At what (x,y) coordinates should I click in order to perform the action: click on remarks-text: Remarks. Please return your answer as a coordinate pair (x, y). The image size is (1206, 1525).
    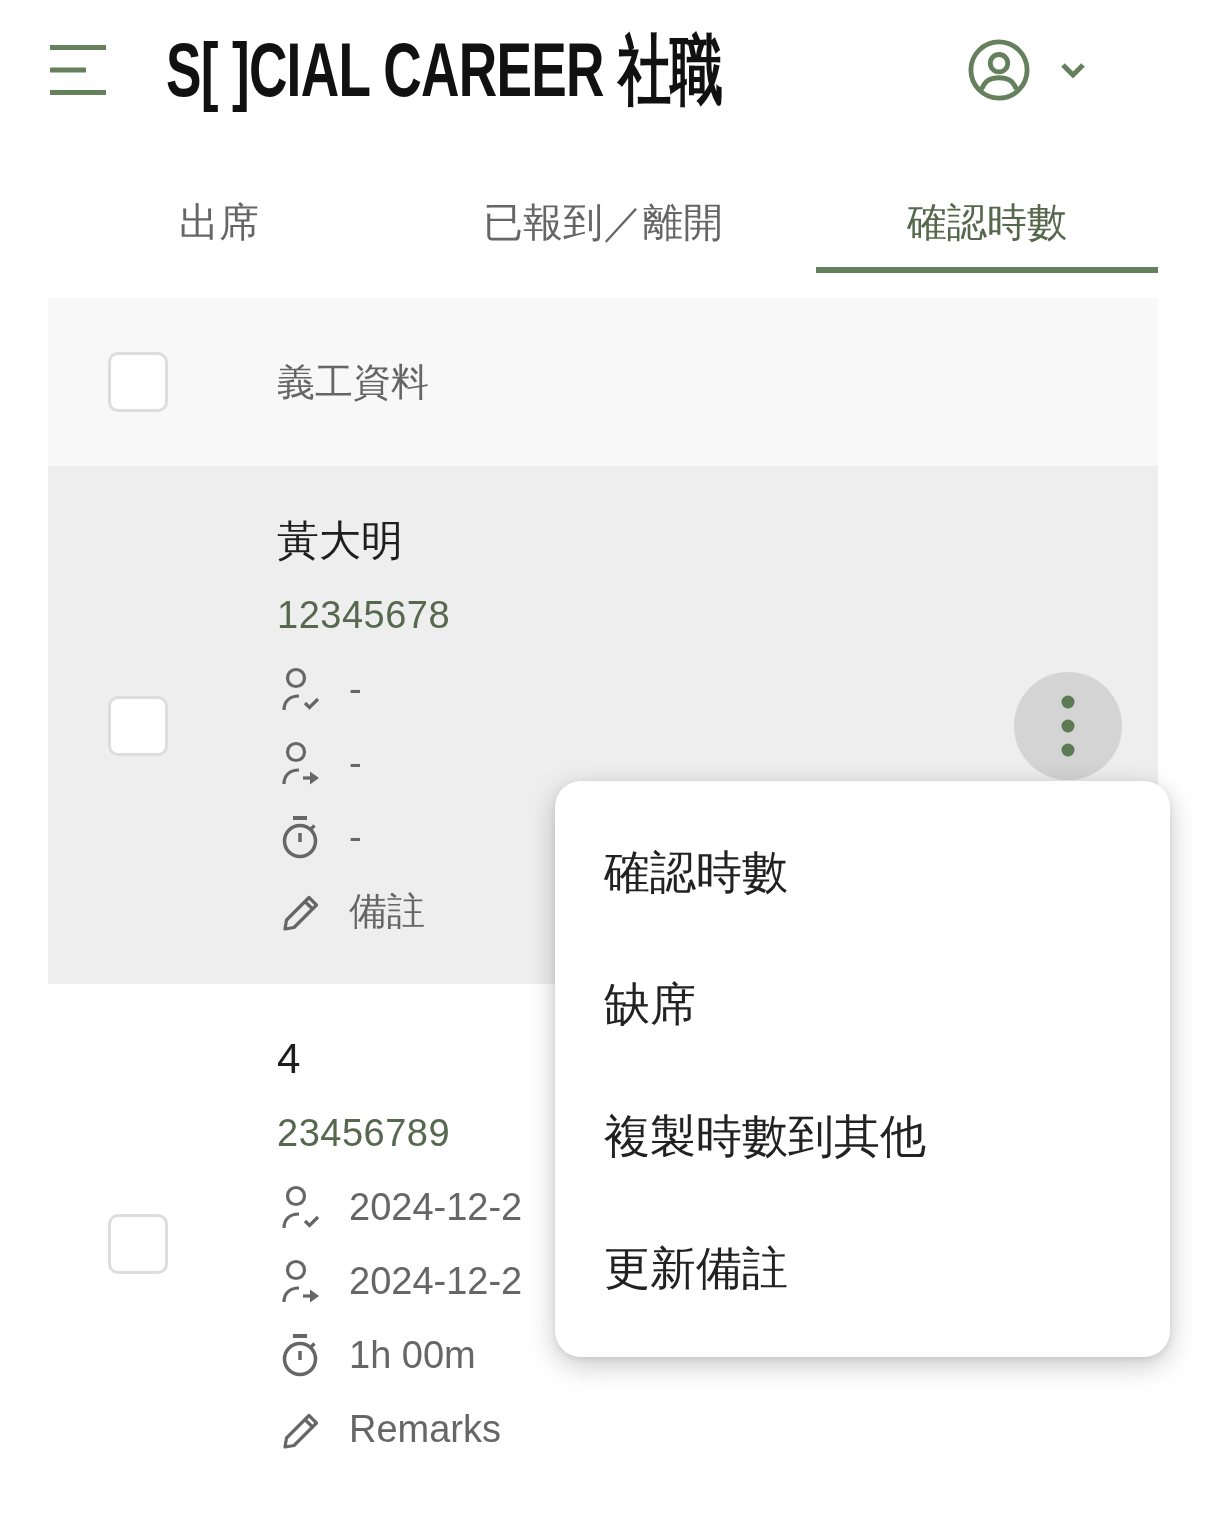
    Looking at the image, I should click on (425, 1429).